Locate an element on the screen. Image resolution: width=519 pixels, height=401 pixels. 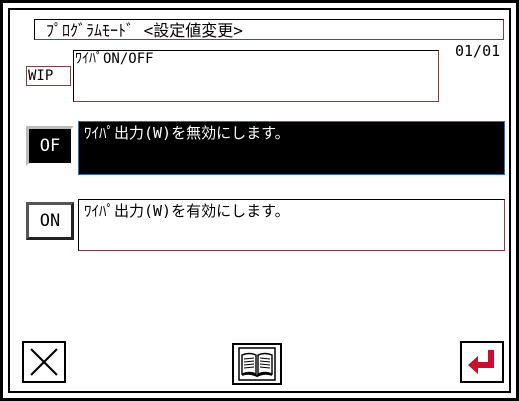
option-on-description: ﾜｲﾊﾟ出力(W)を有効にします。 is located at coordinates (187, 211).